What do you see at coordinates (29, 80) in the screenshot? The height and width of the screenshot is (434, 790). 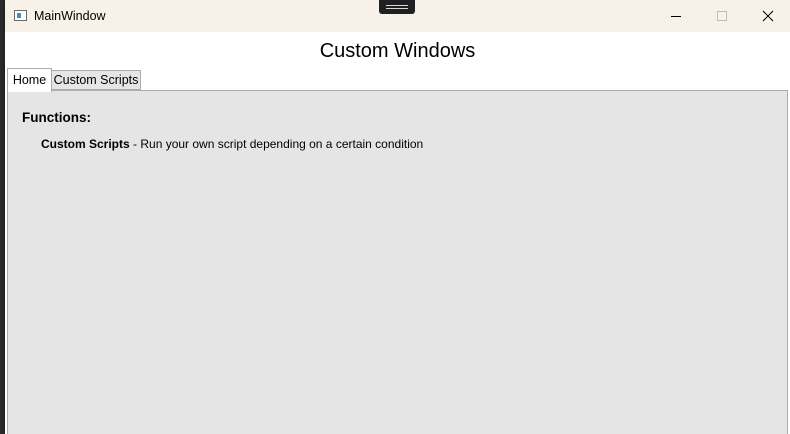 I see `tab-home: Home` at bounding box center [29, 80].